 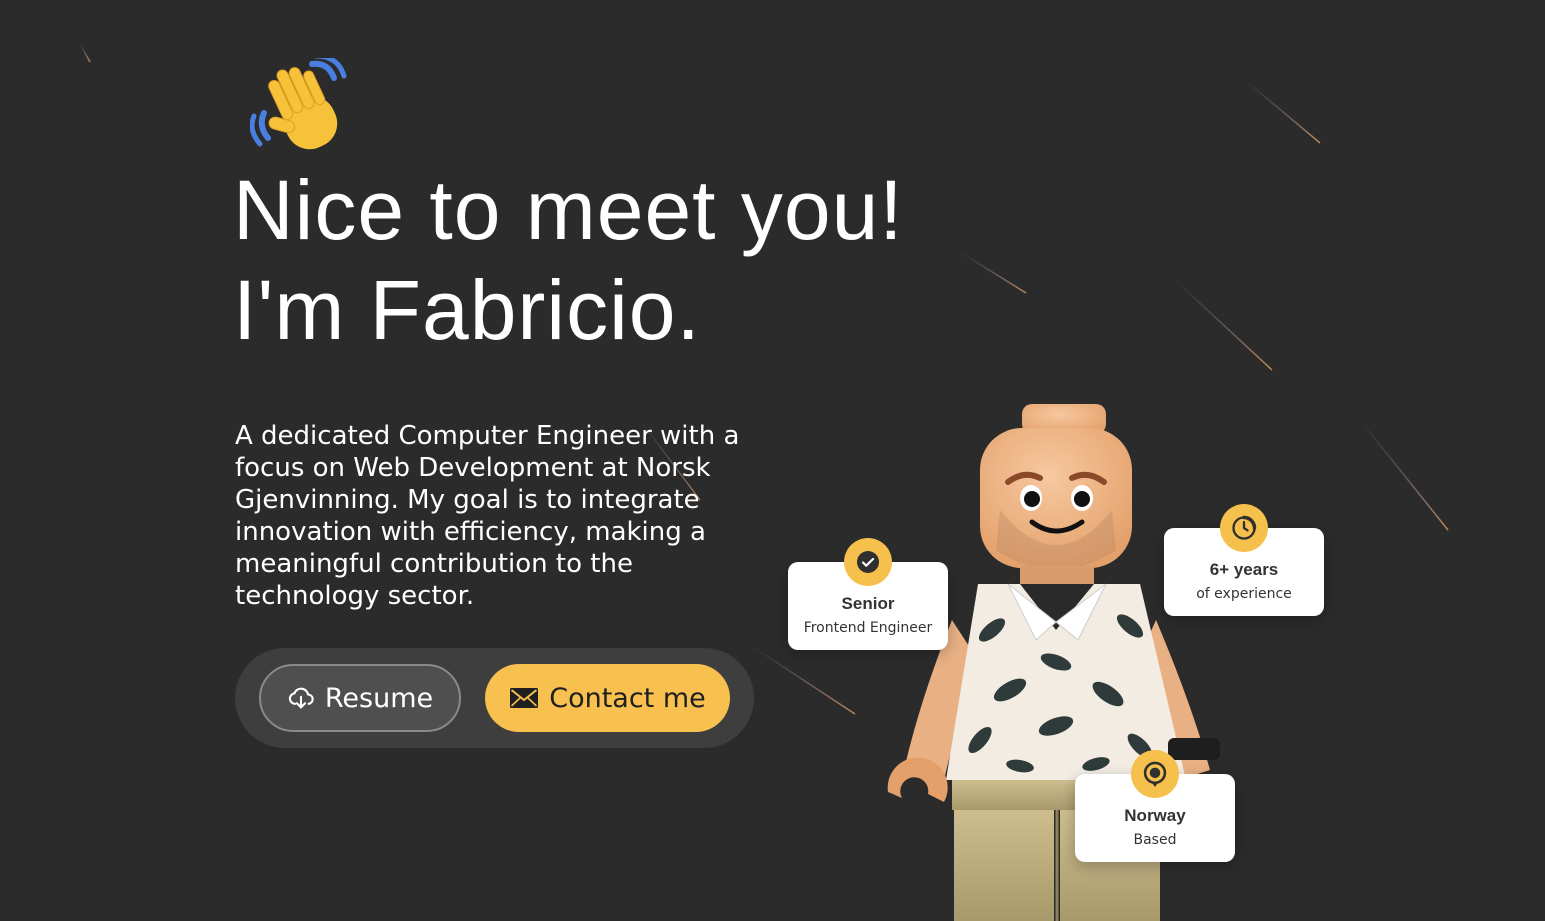 I want to click on senior-card: Senior Frontend Engineer, so click(x=868, y=594).